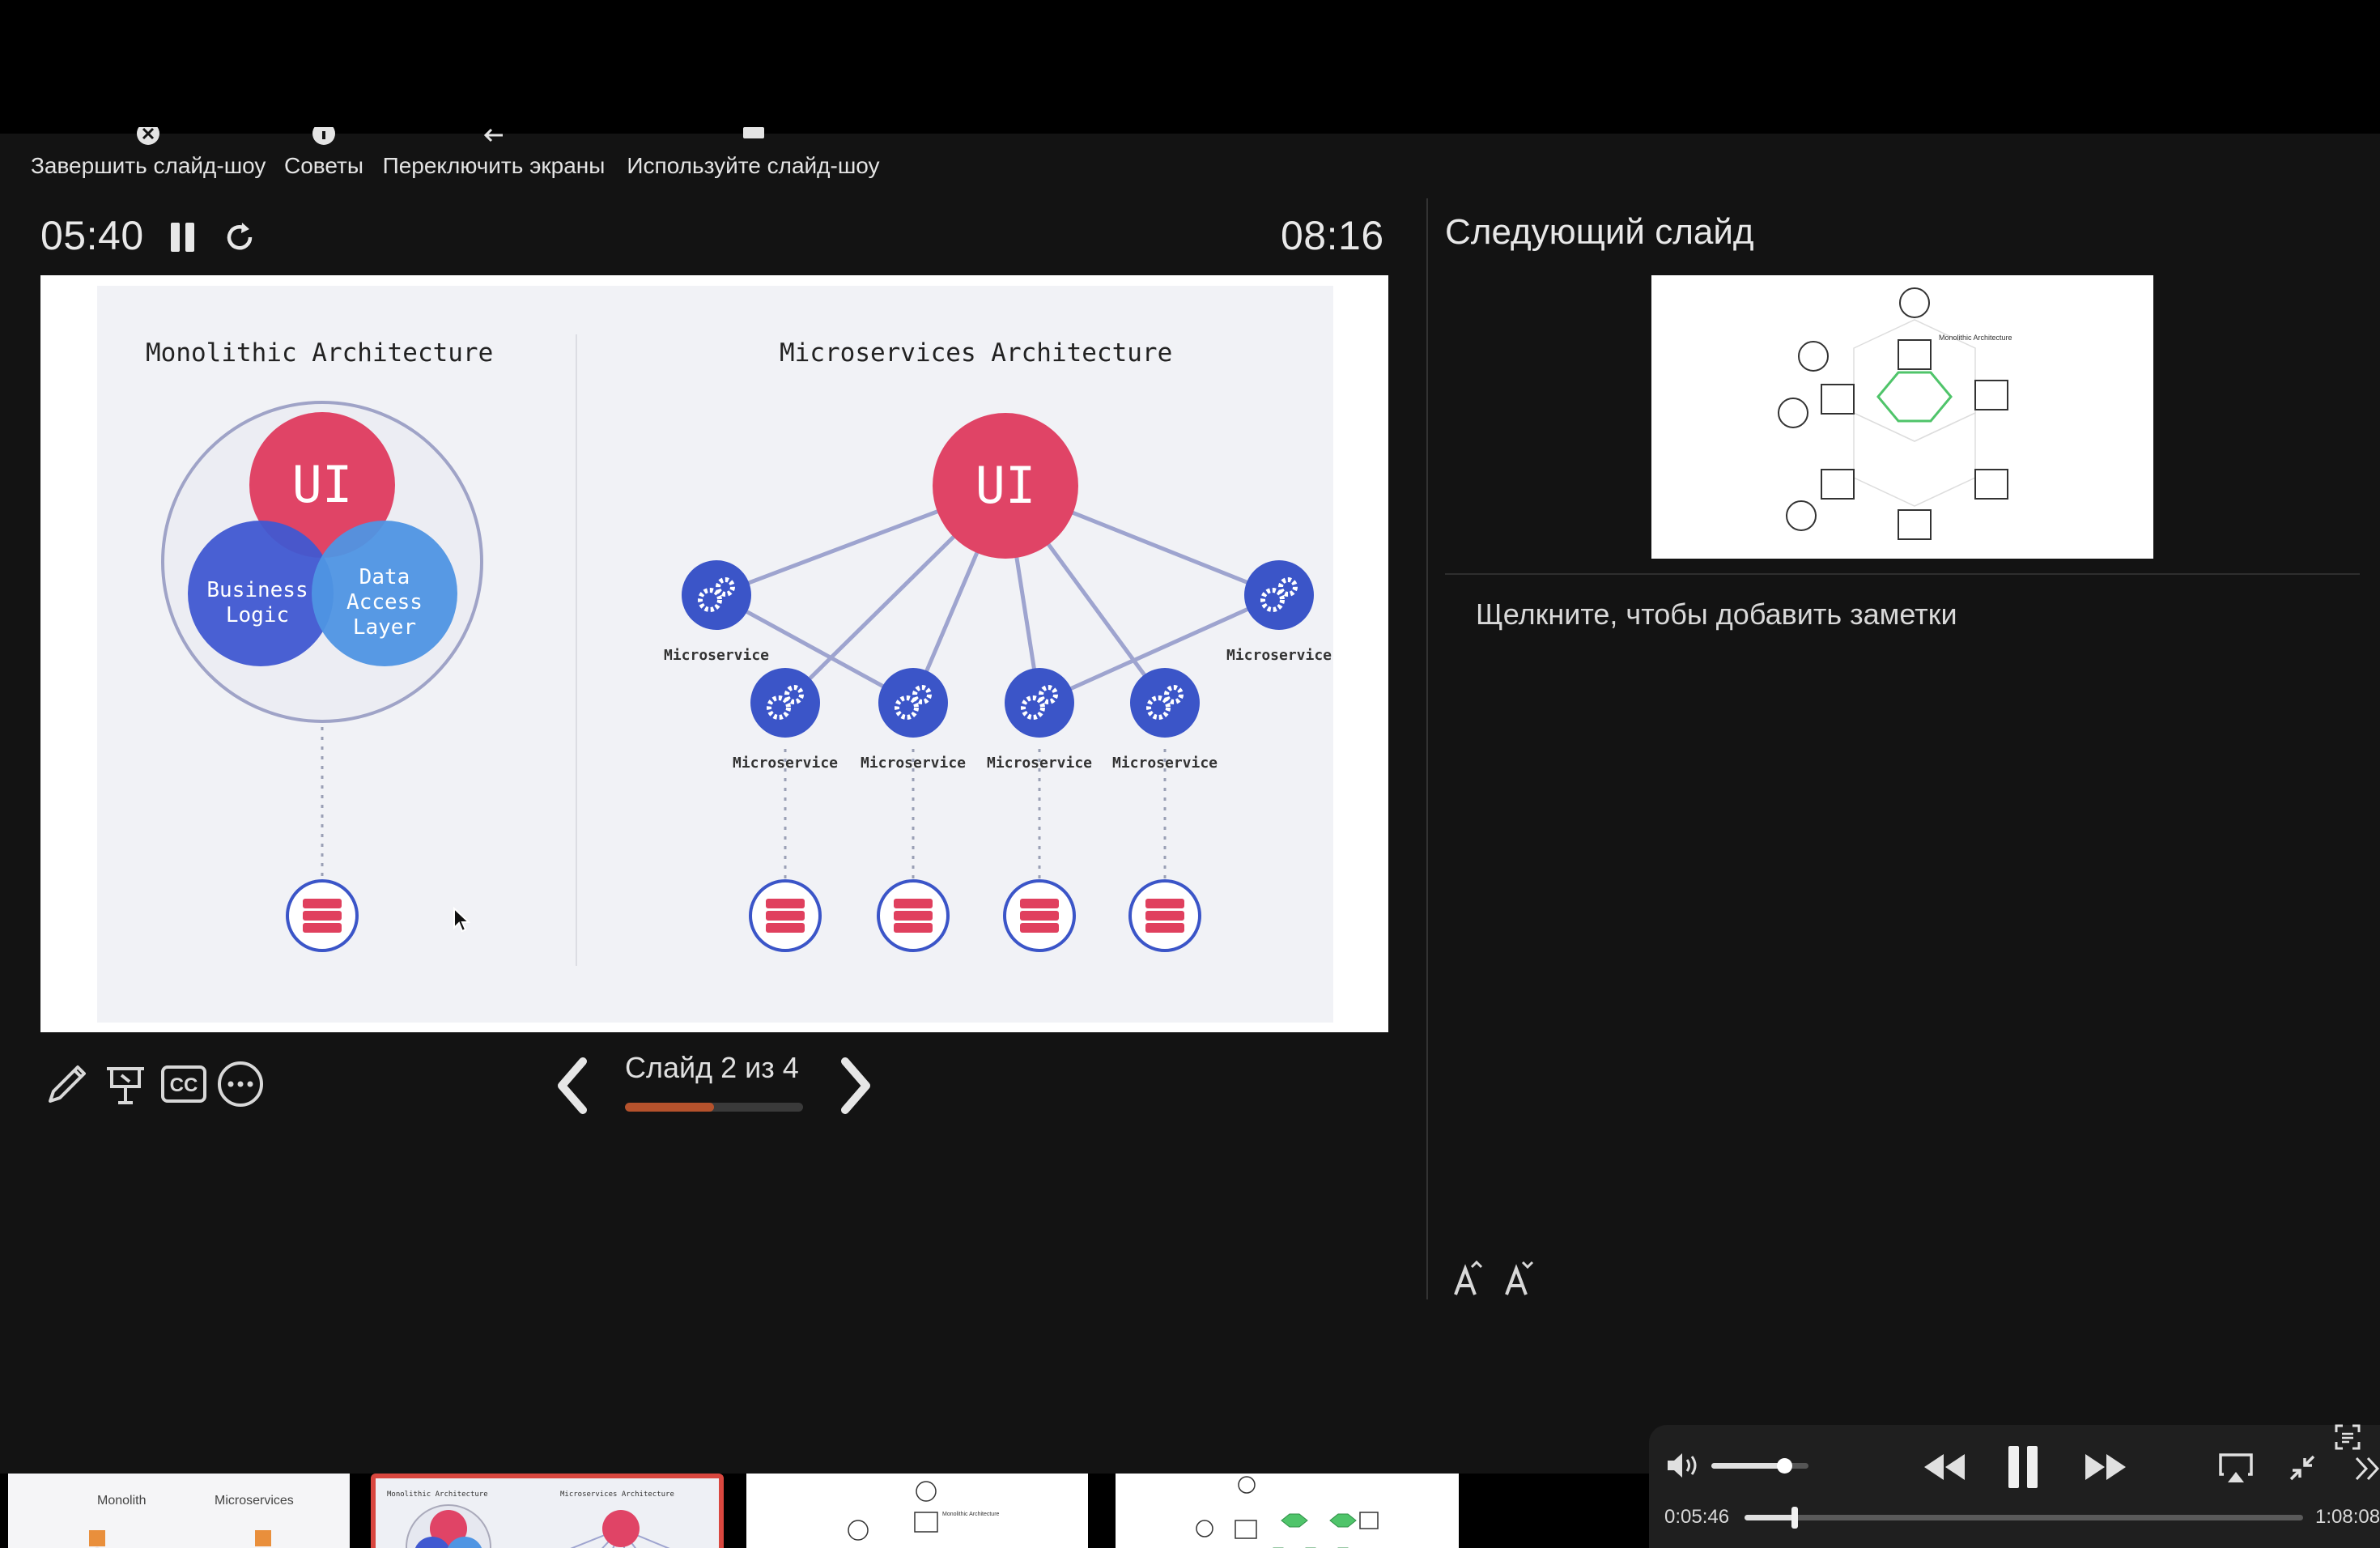 The image size is (2380, 1548). What do you see at coordinates (1600, 232) in the screenshot?
I see `next-slide-heading: Следующий слайд` at bounding box center [1600, 232].